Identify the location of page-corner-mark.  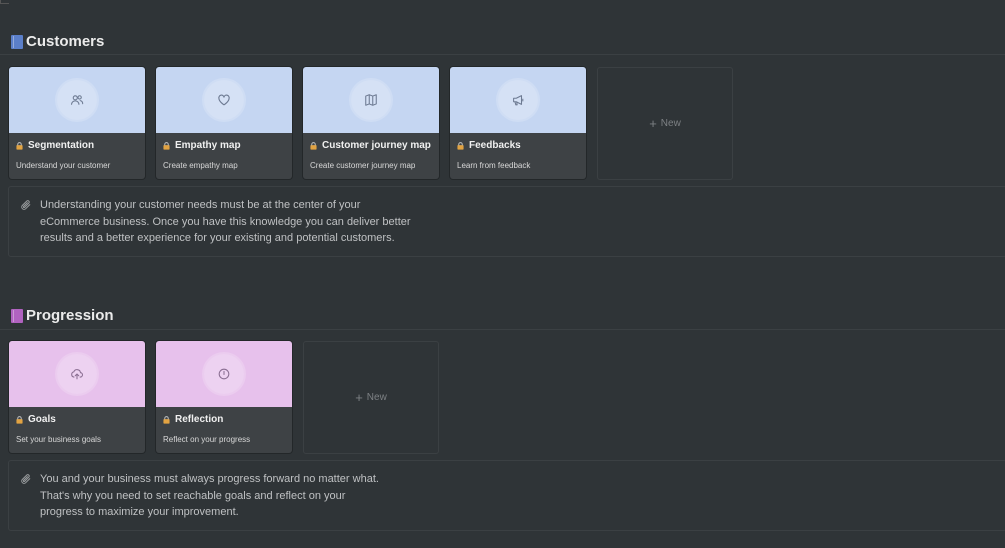
(4, 2).